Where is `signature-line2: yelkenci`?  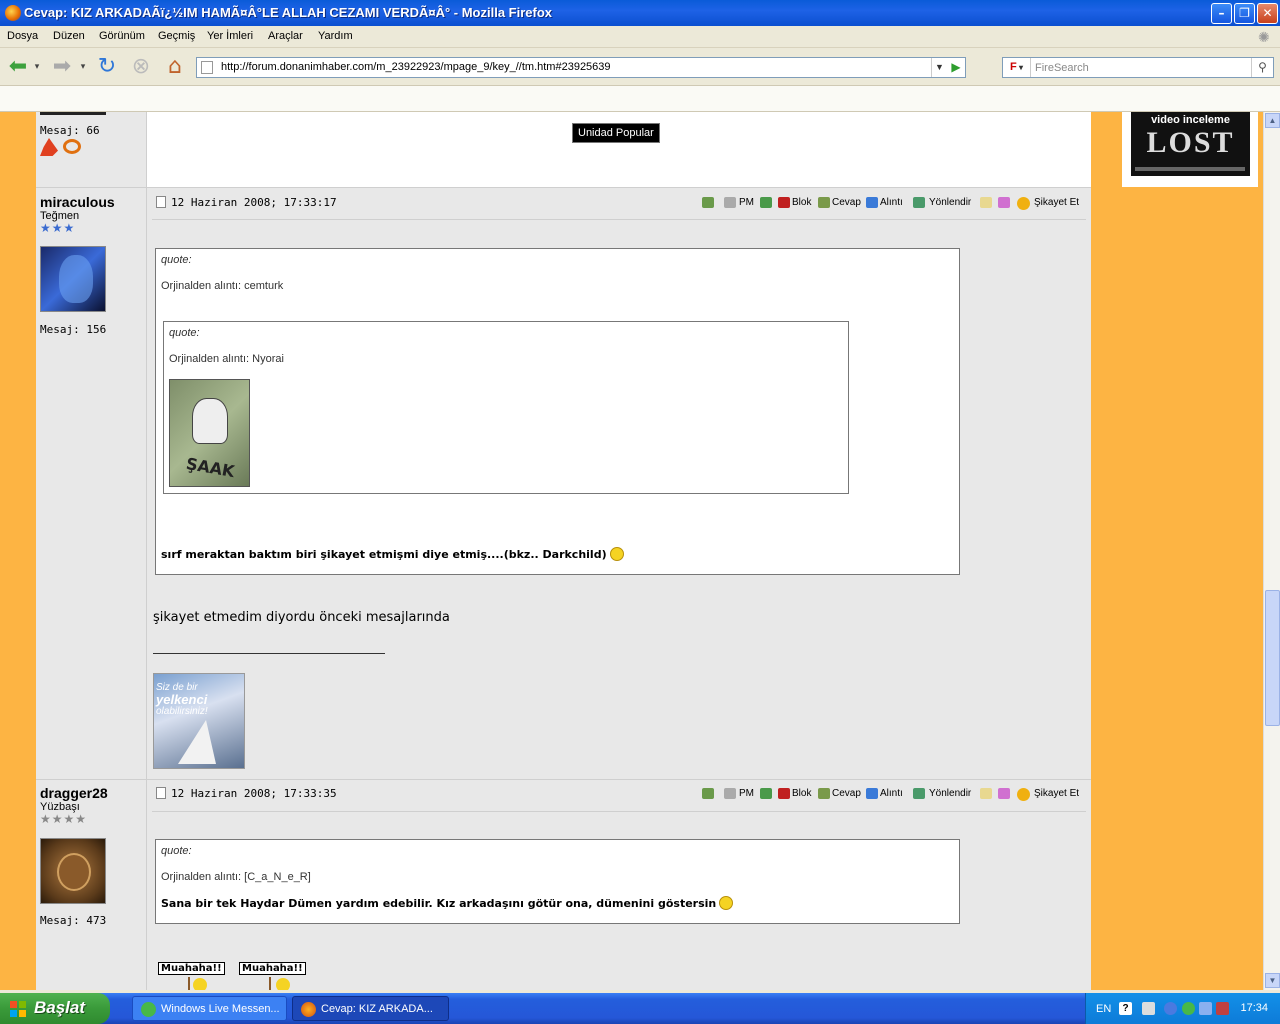 signature-line2: yelkenci is located at coordinates (182, 699).